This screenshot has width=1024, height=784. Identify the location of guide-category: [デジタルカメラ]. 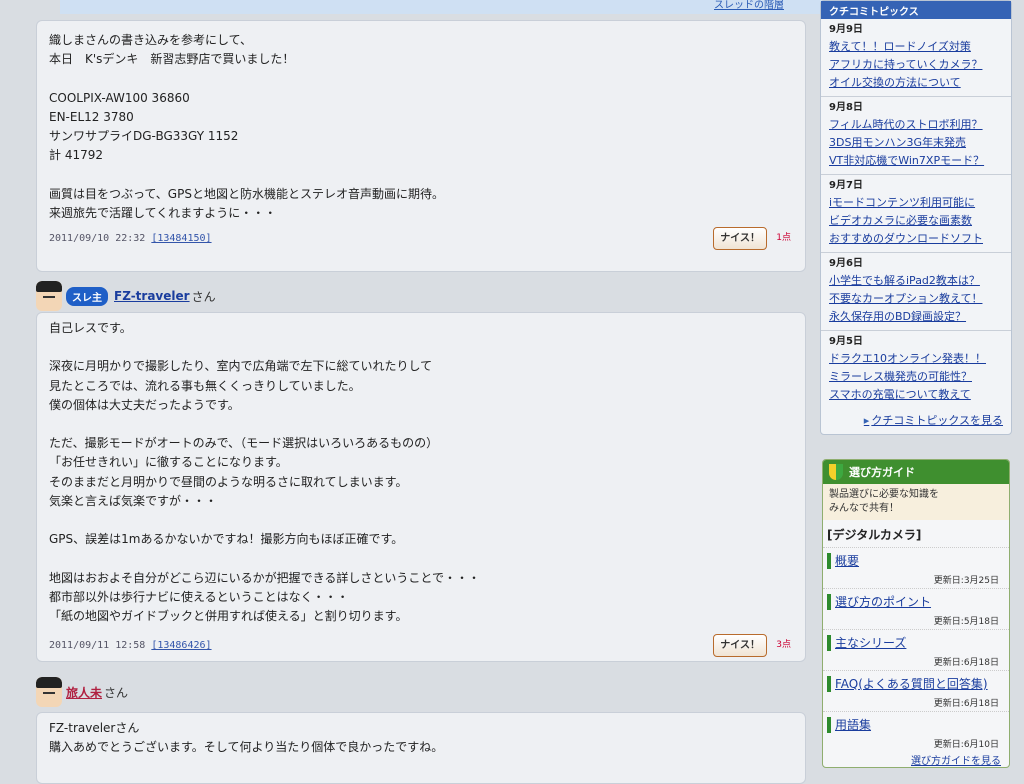
(874, 535).